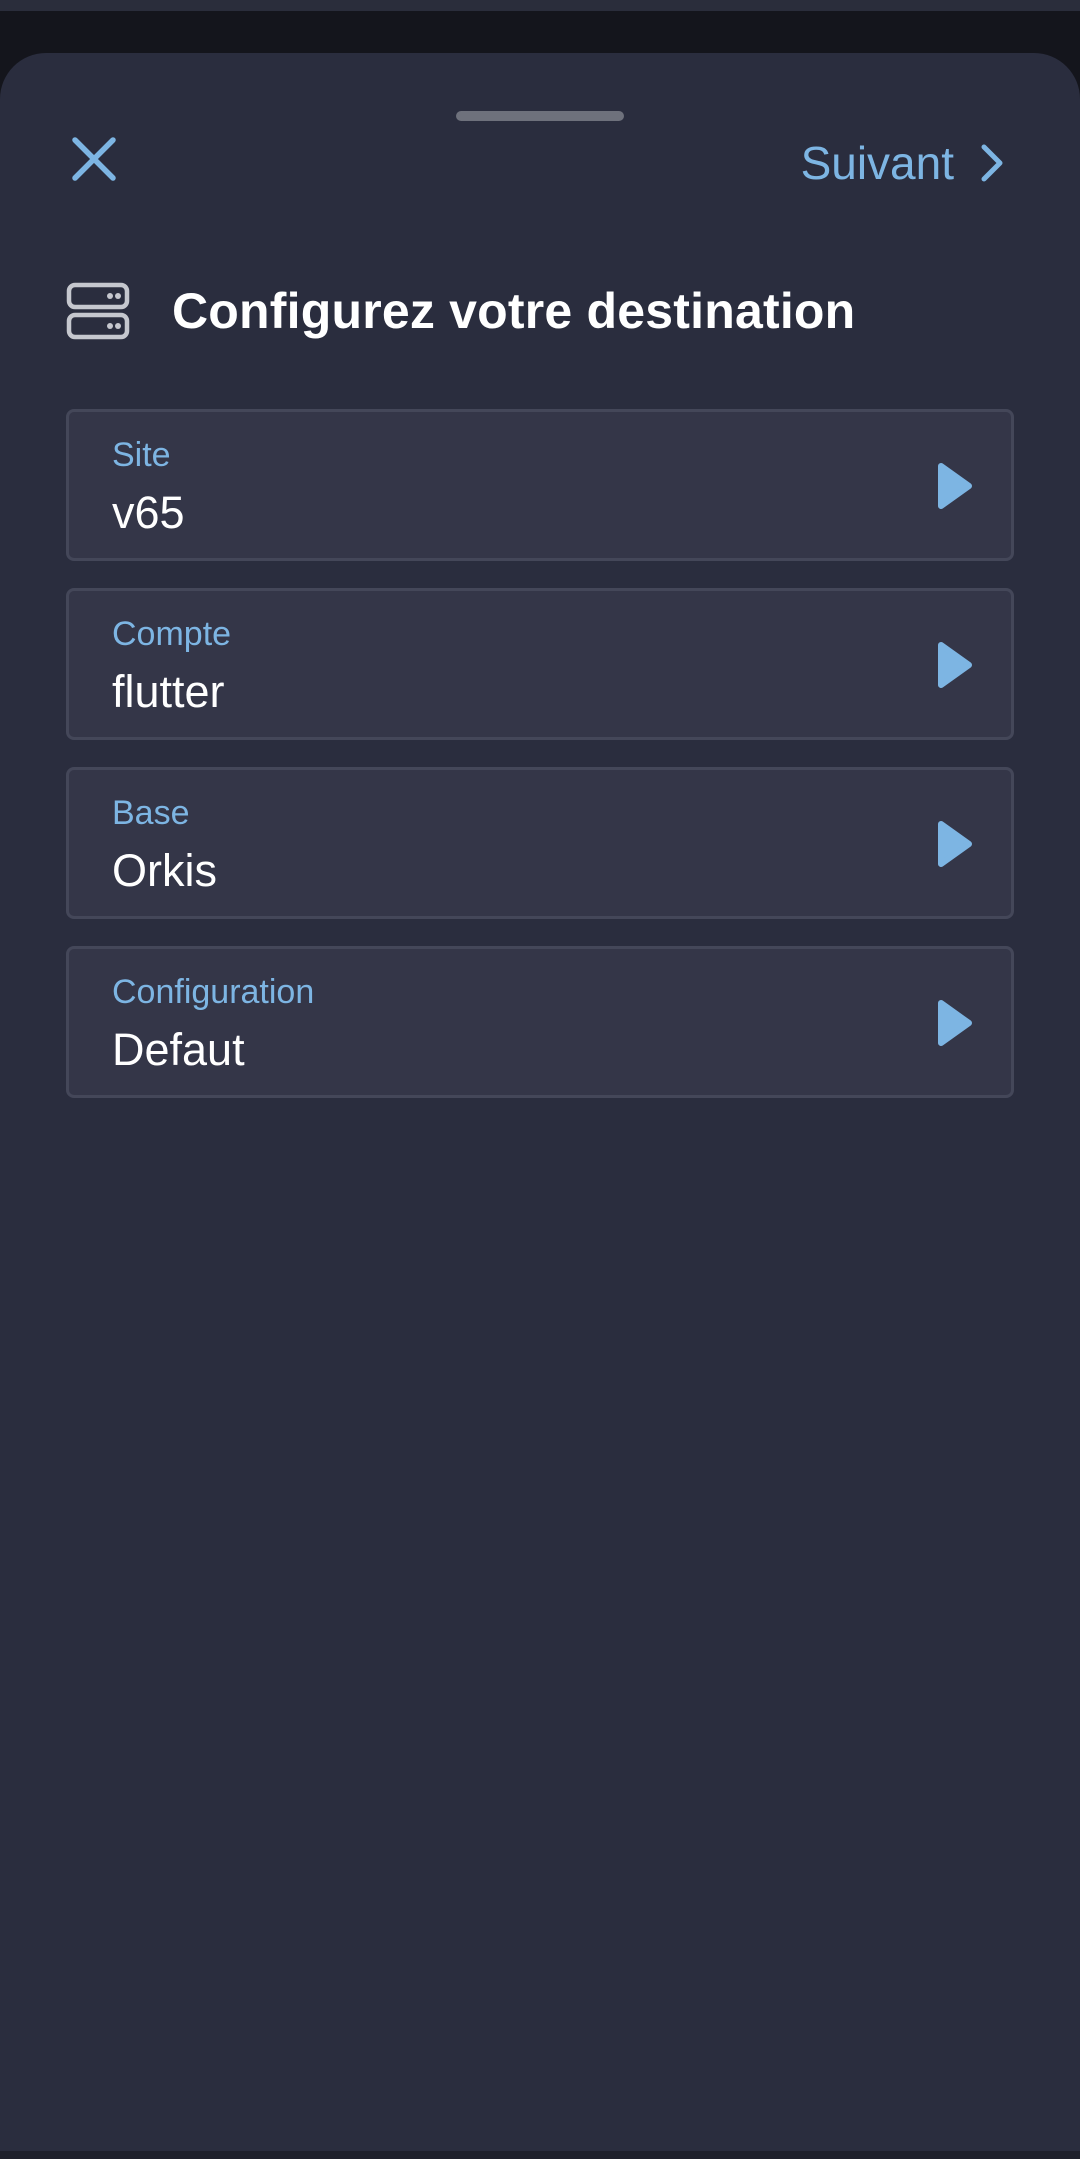  I want to click on next-button: Suivant, so click(902, 163).